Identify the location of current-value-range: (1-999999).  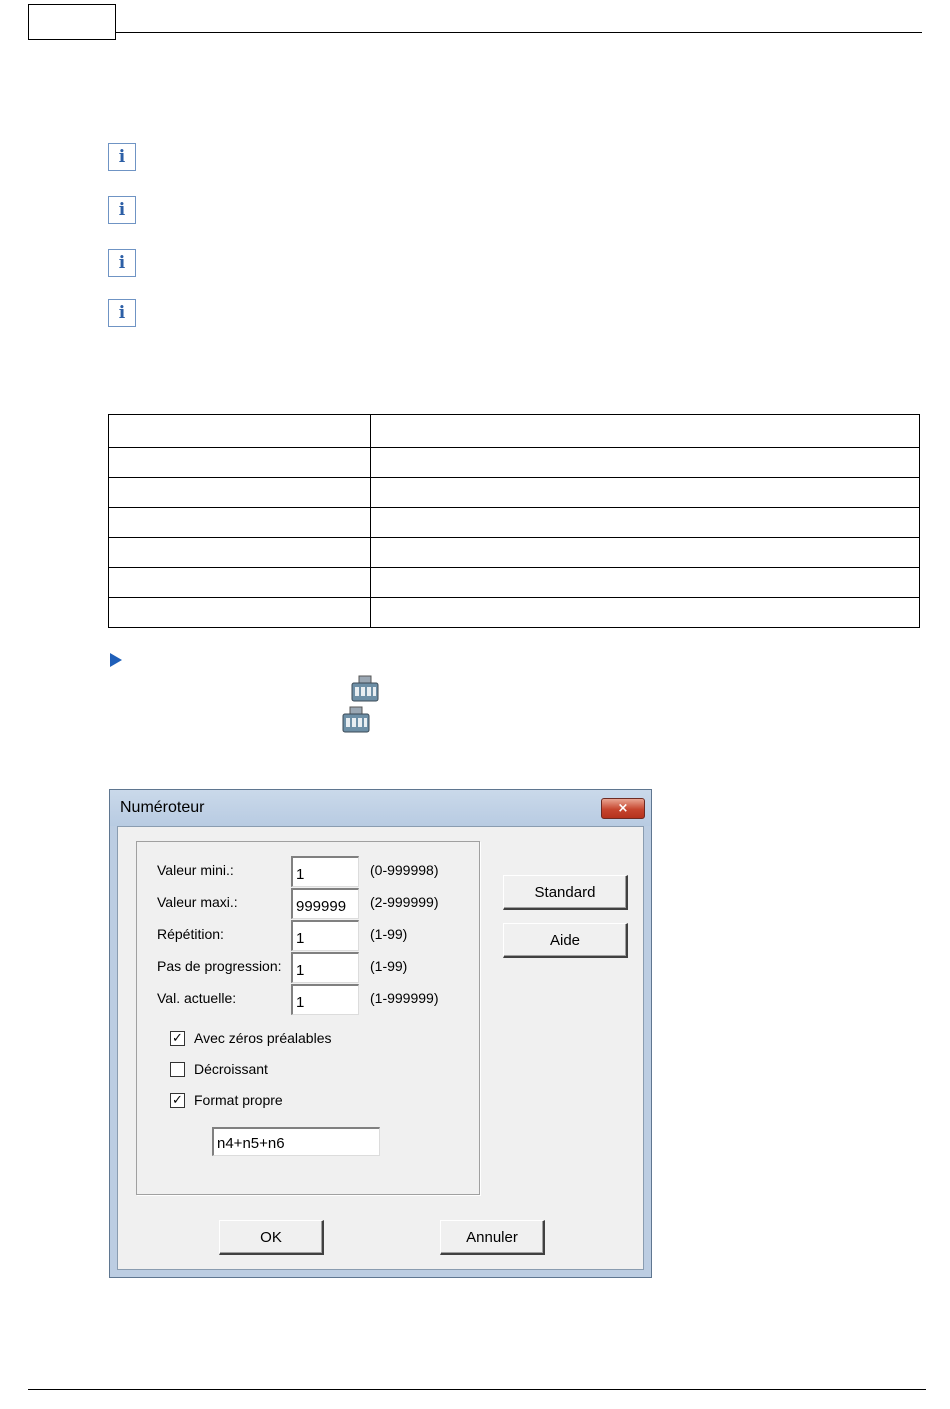
(404, 998).